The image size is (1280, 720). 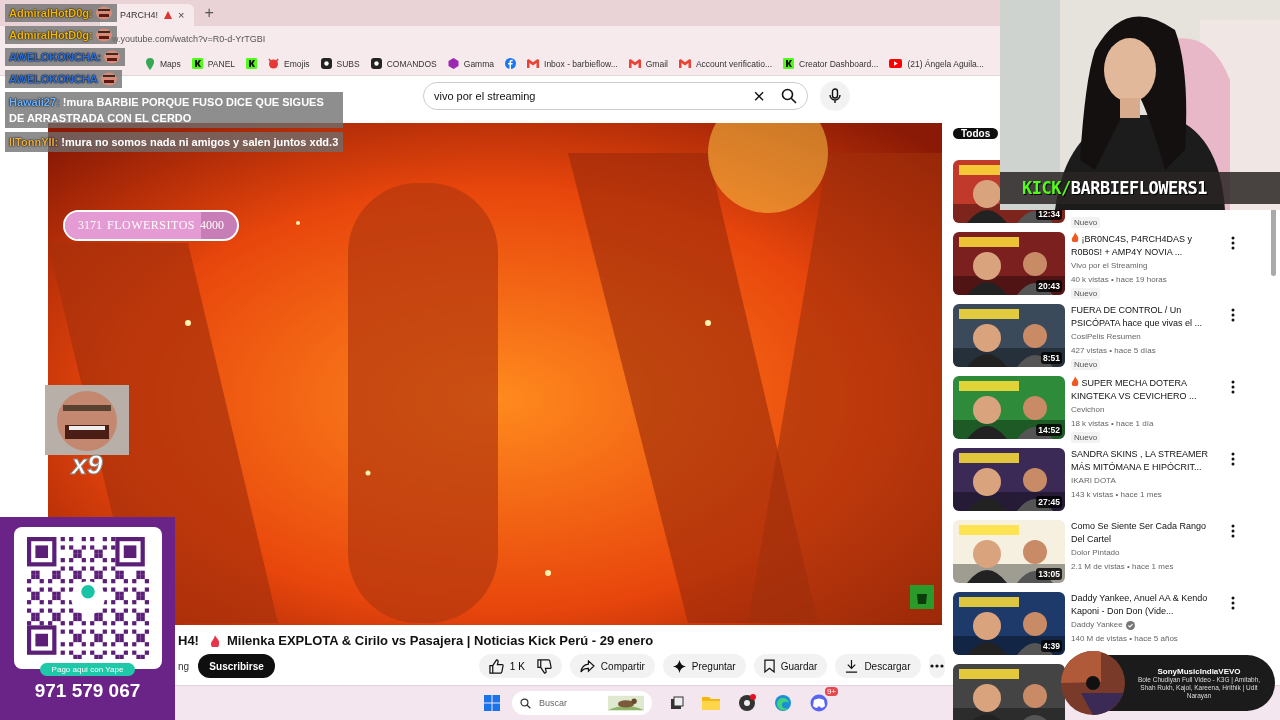 What do you see at coordinates (1049, 502) in the screenshot?
I see `duration-badge: 27:45` at bounding box center [1049, 502].